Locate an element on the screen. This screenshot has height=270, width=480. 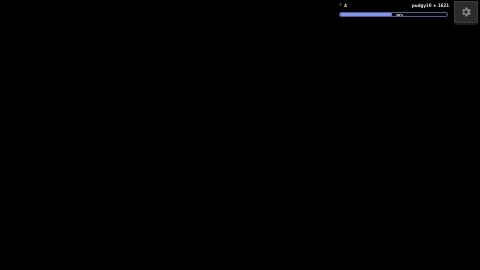
player-label: pudgy10 ★ 1621 is located at coordinates (430, 5).